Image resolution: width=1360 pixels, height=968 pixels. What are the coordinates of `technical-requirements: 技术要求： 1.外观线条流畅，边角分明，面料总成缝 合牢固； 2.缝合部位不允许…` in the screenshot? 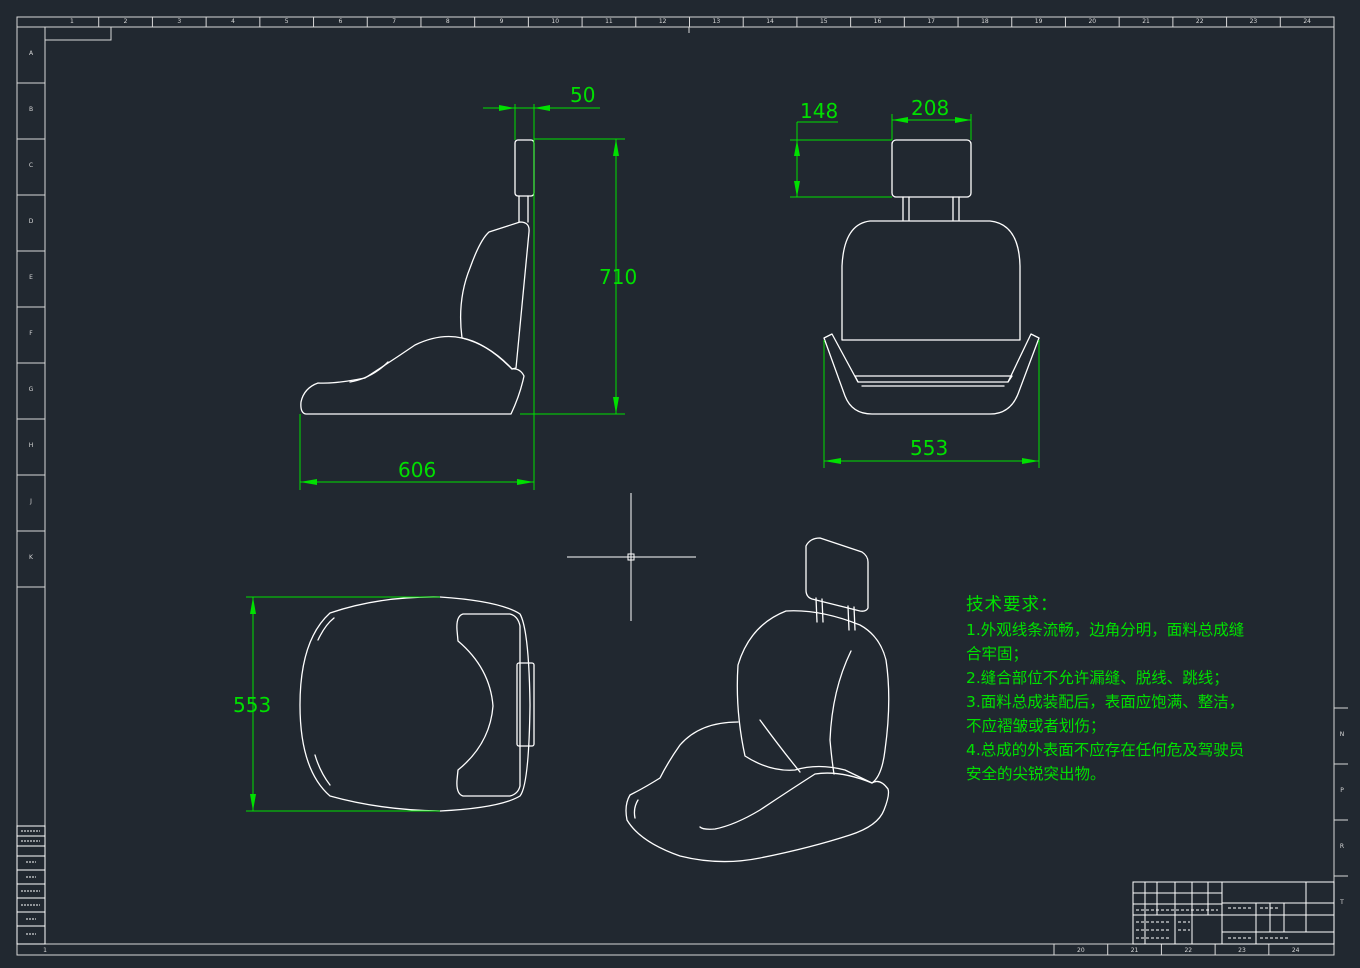 It's located at (1131, 689).